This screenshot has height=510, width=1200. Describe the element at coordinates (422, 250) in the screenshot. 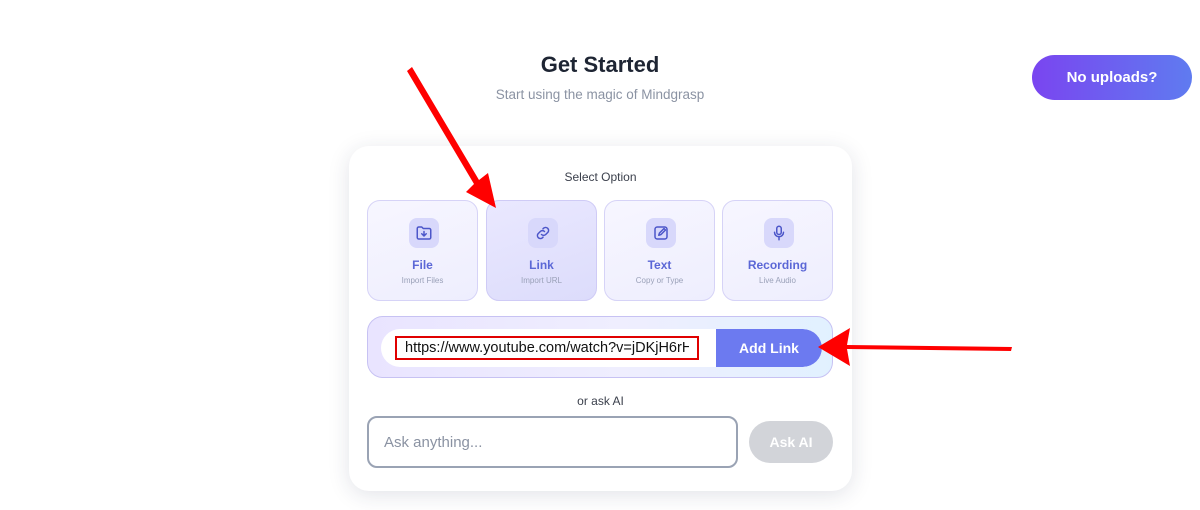

I see `option-file: File Import Files` at that location.